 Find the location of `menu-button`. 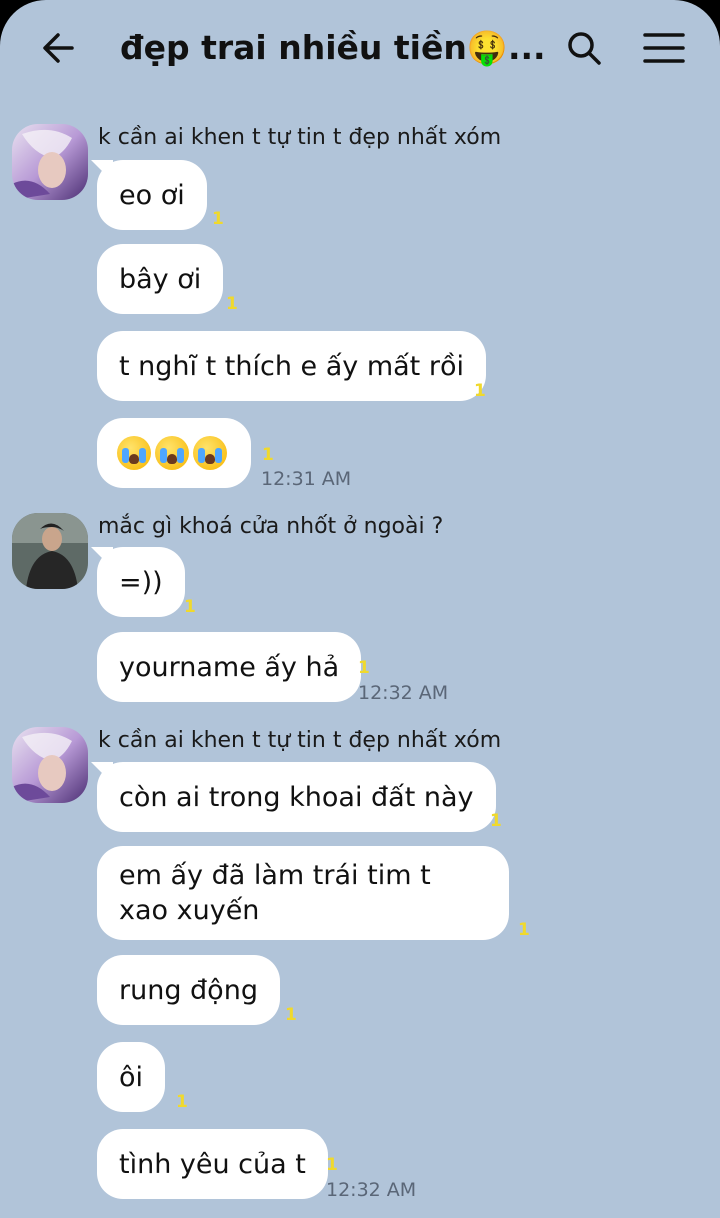

menu-button is located at coordinates (664, 48).